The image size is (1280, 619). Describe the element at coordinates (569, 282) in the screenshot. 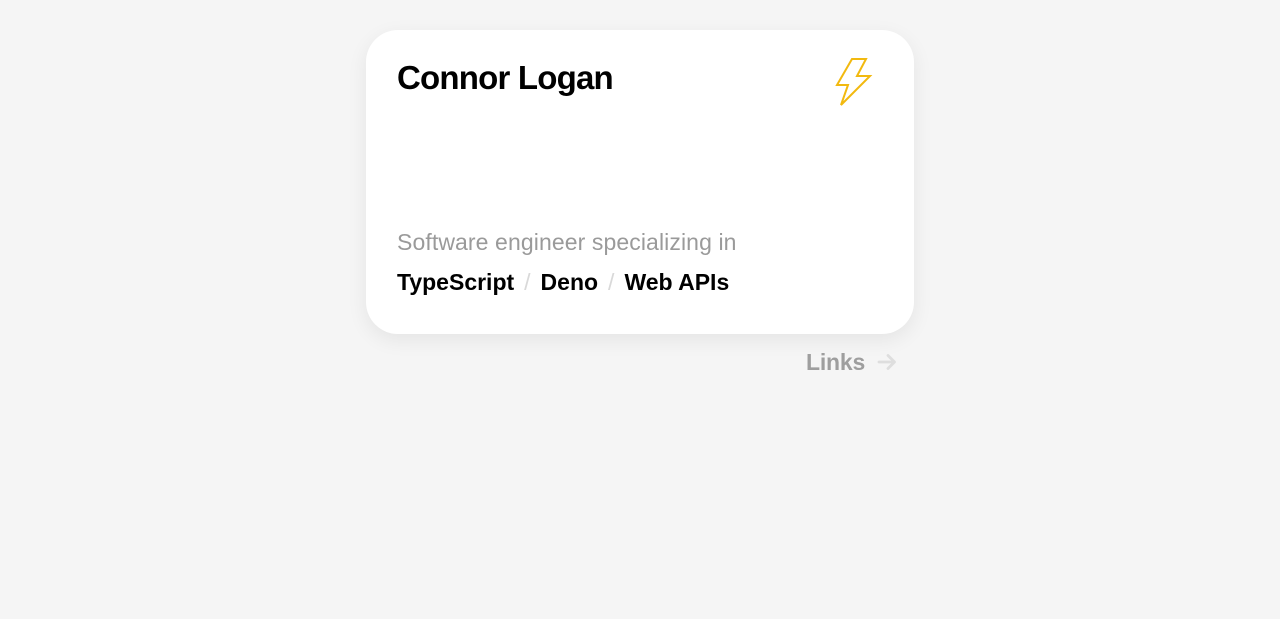

I see `skill-item: Deno` at that location.